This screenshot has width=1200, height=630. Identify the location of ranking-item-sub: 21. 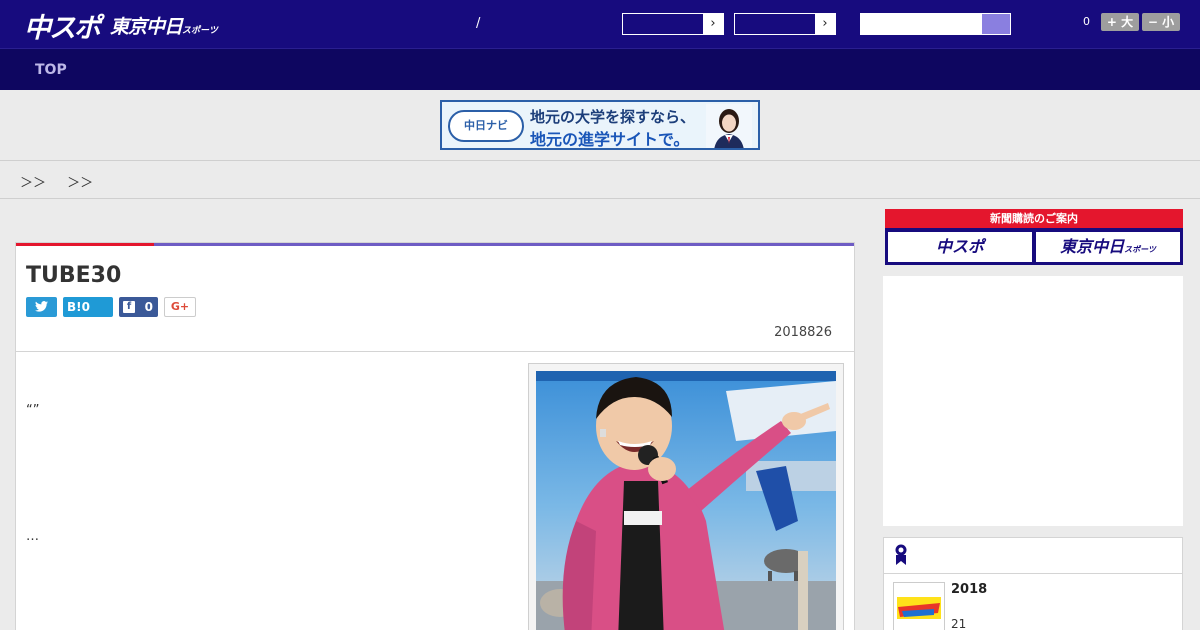
(959, 623).